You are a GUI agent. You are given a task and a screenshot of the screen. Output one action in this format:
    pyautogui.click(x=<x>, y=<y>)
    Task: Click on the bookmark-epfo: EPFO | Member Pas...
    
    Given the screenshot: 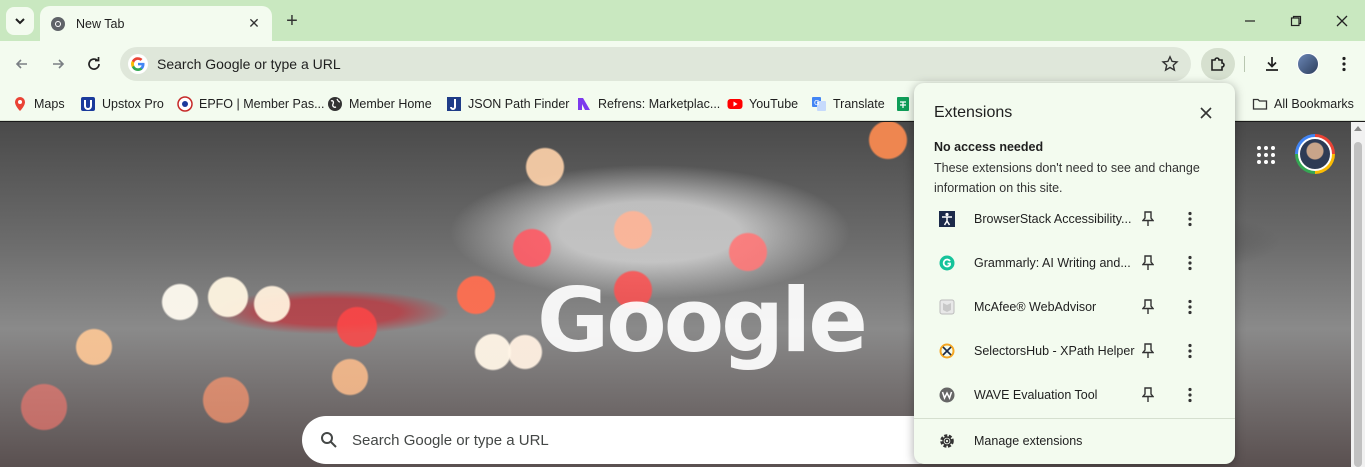 What is the action you would take?
    pyautogui.click(x=251, y=104)
    